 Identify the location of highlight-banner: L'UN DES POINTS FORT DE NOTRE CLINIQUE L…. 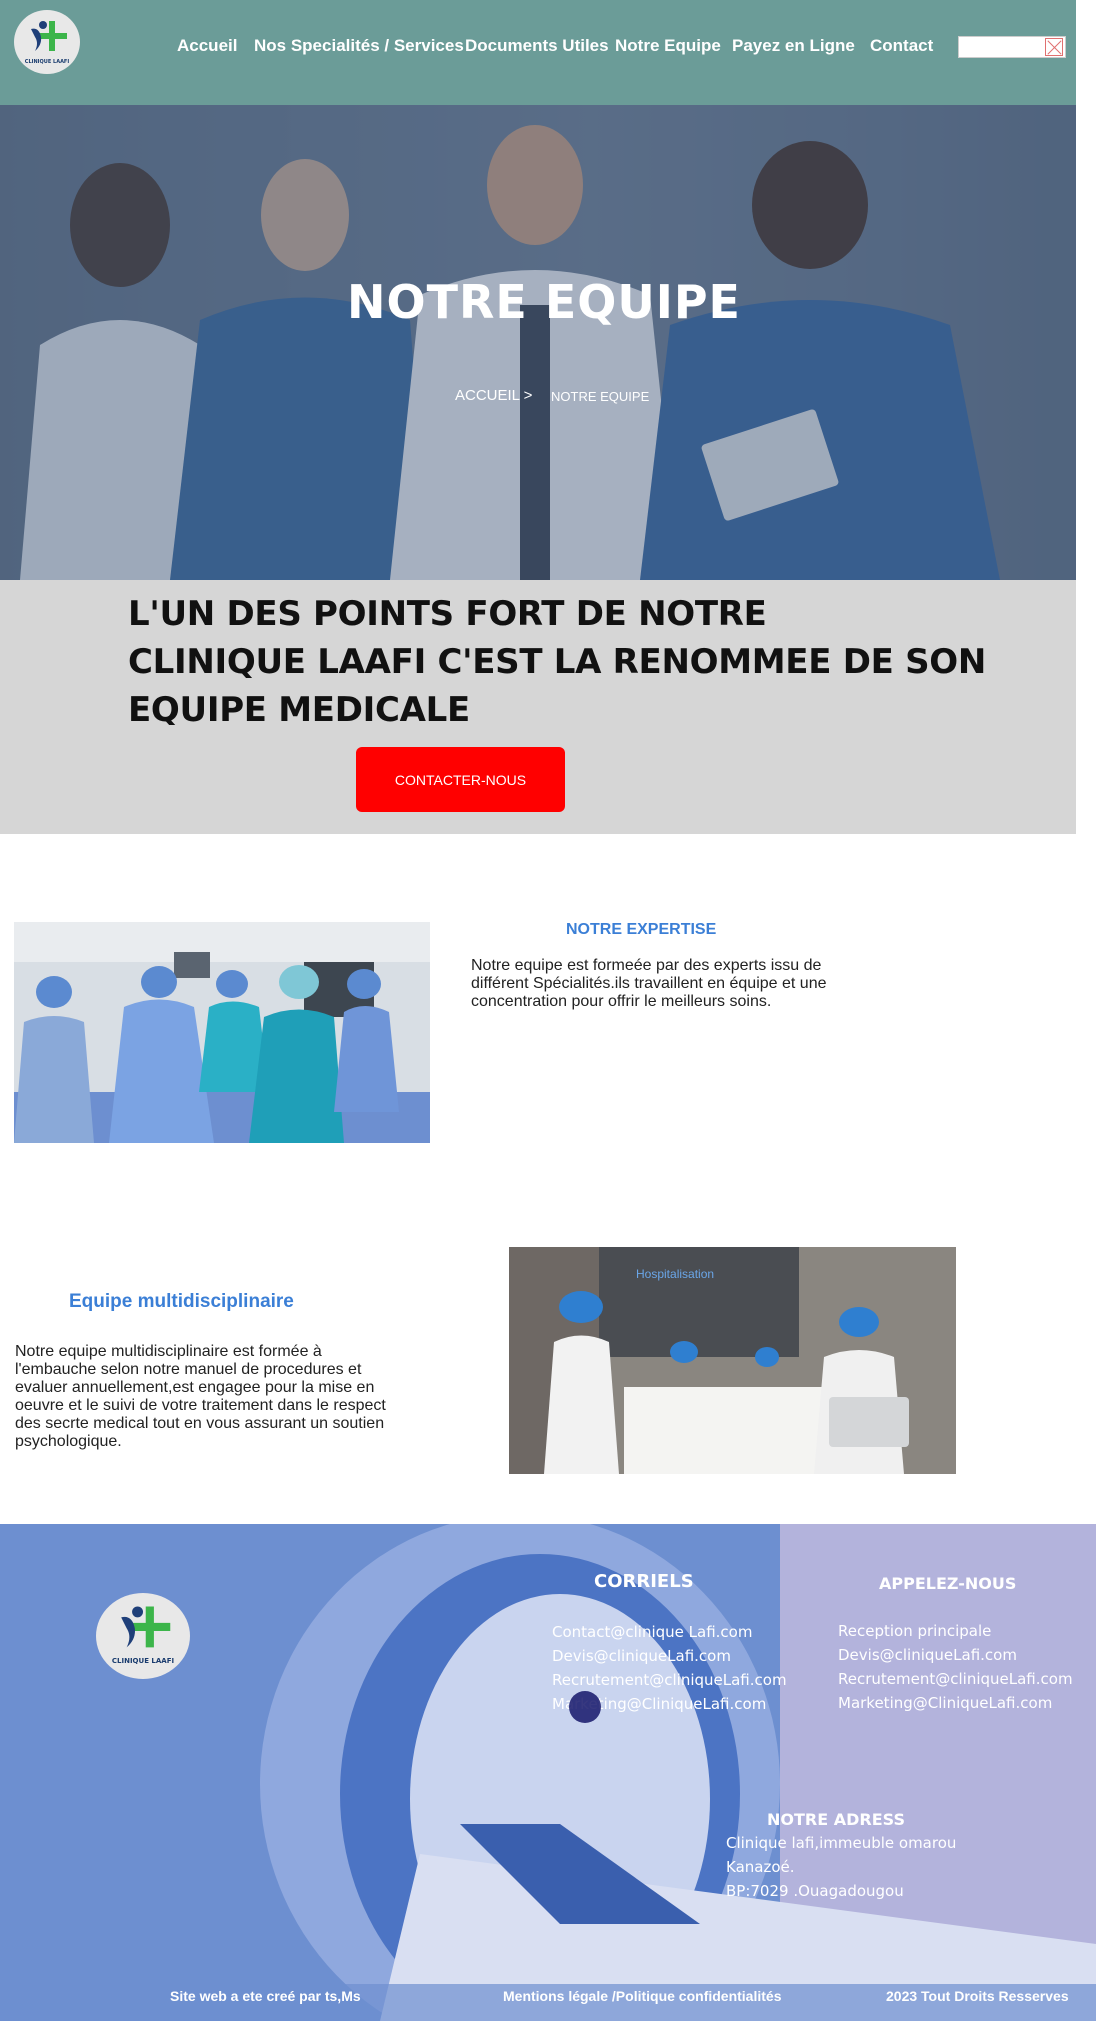
(538, 707).